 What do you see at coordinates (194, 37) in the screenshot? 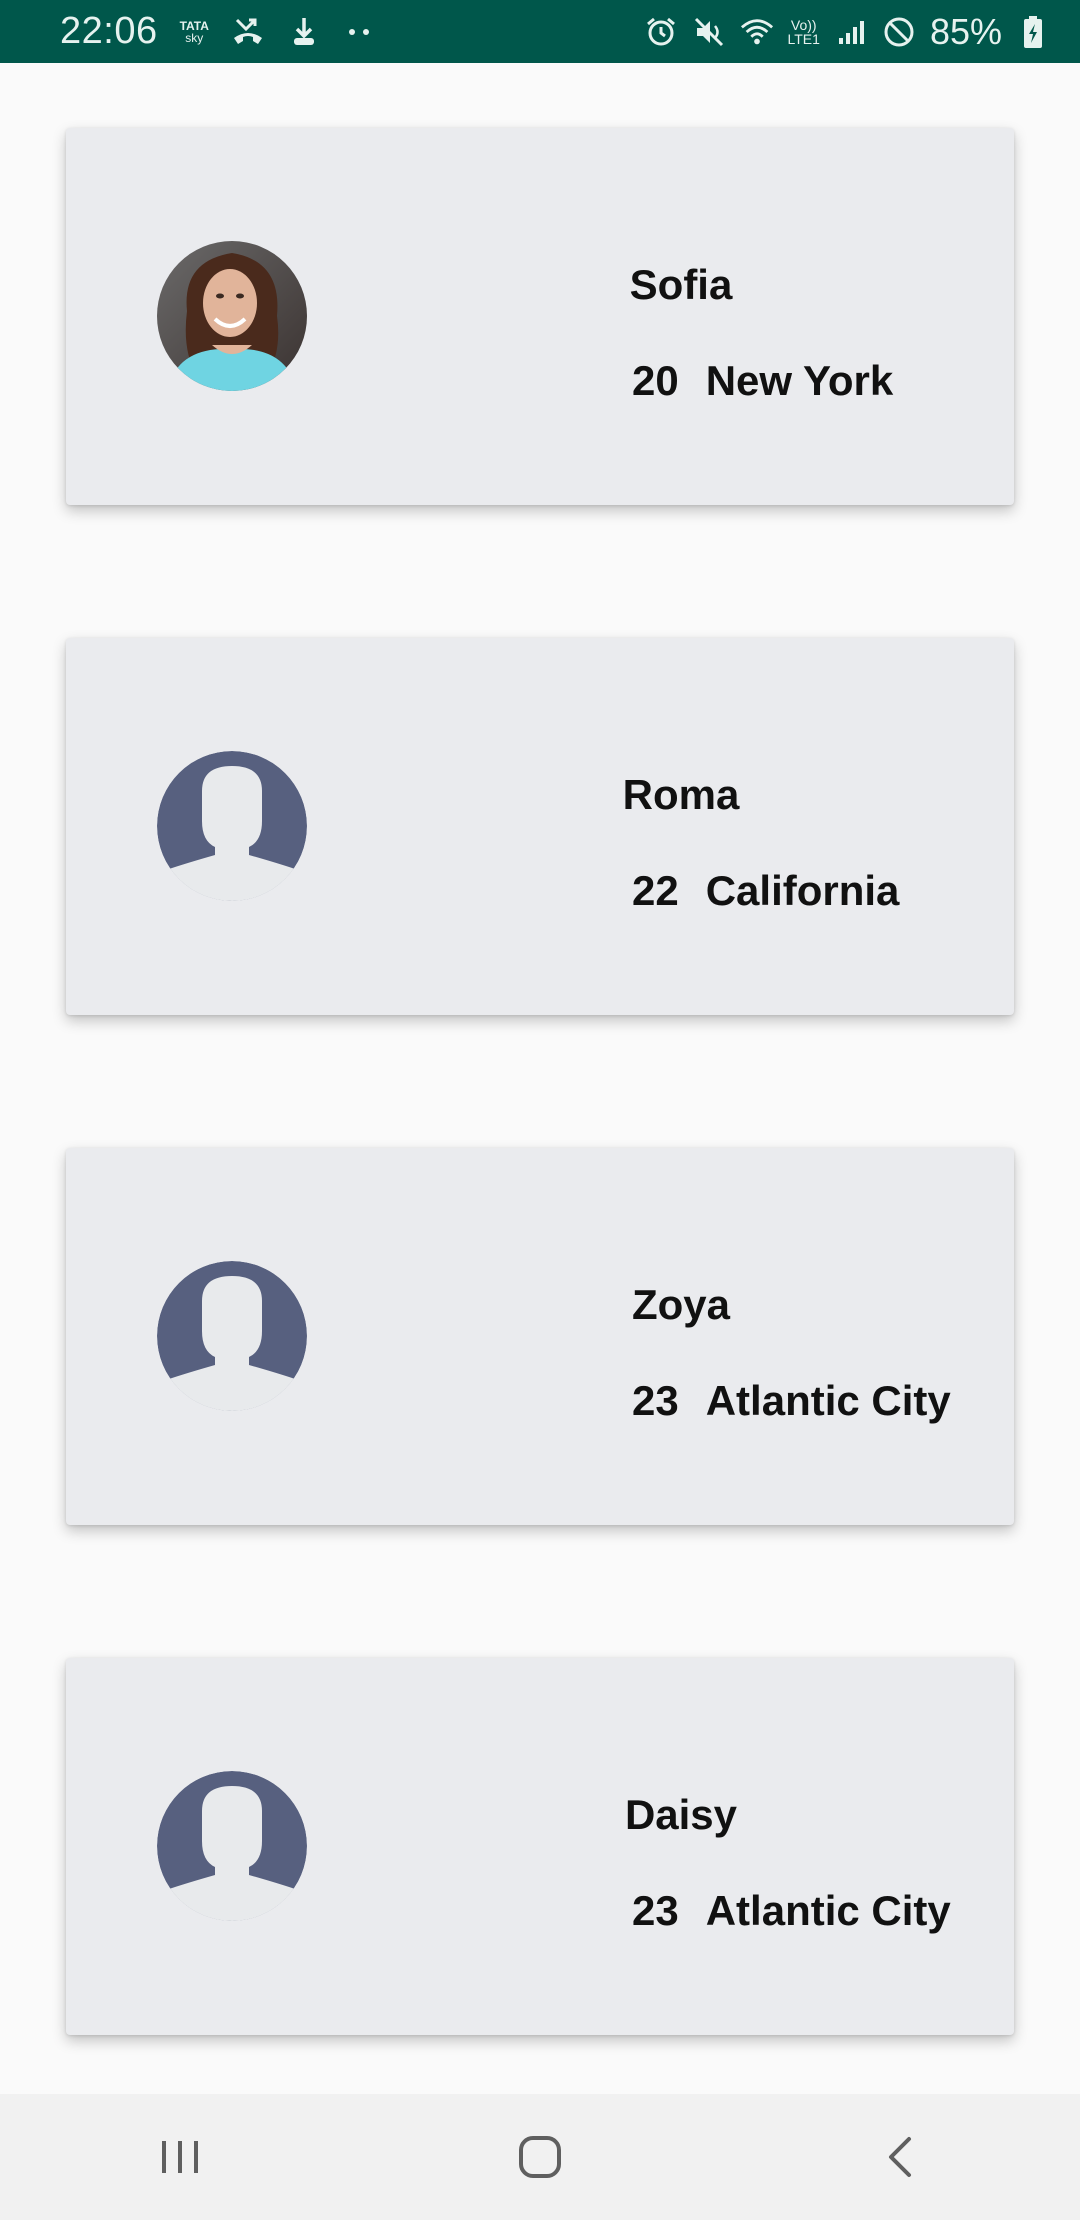
I see `carrier-line2: sky` at bounding box center [194, 37].